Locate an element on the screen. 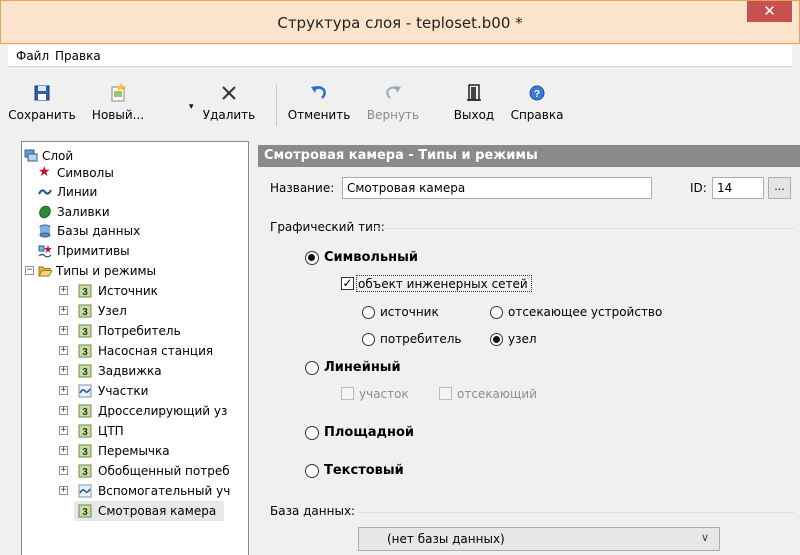 This screenshot has height=555, width=800. tree-item-type: + 3 Обобщенный потреб is located at coordinates (136, 471).